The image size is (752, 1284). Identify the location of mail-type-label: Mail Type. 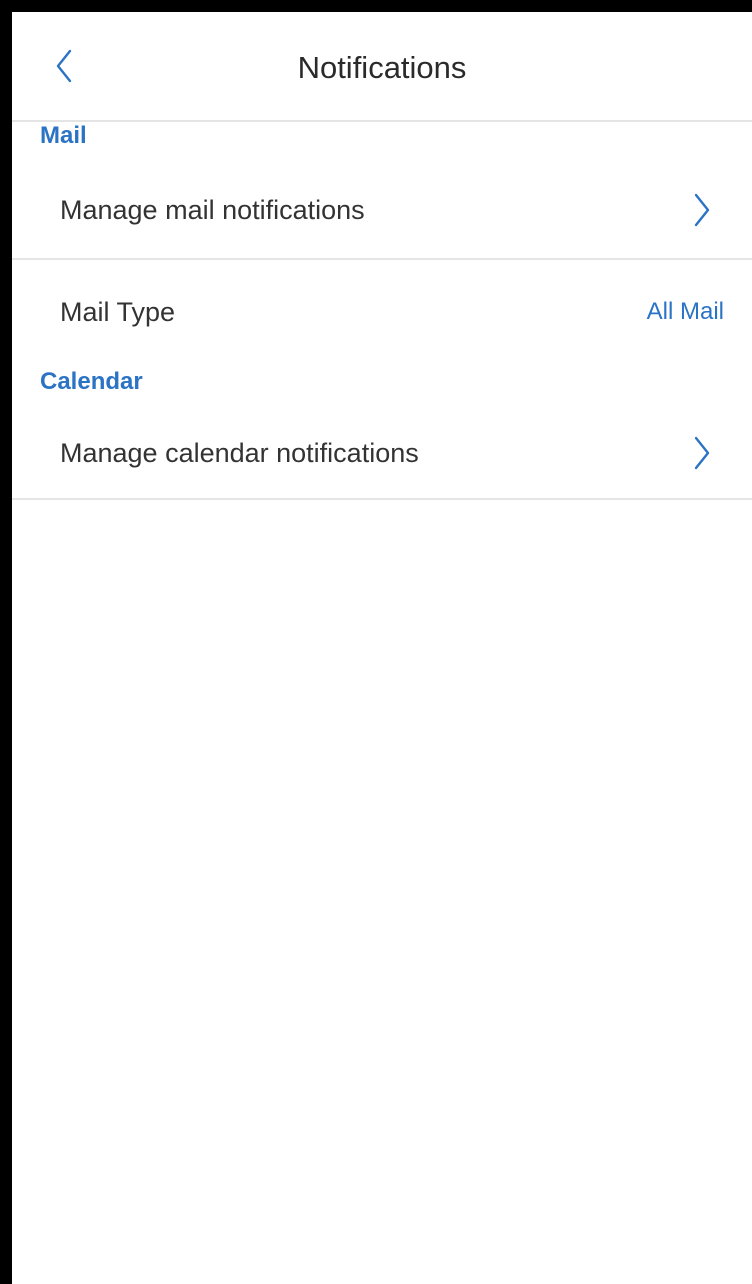
(118, 311).